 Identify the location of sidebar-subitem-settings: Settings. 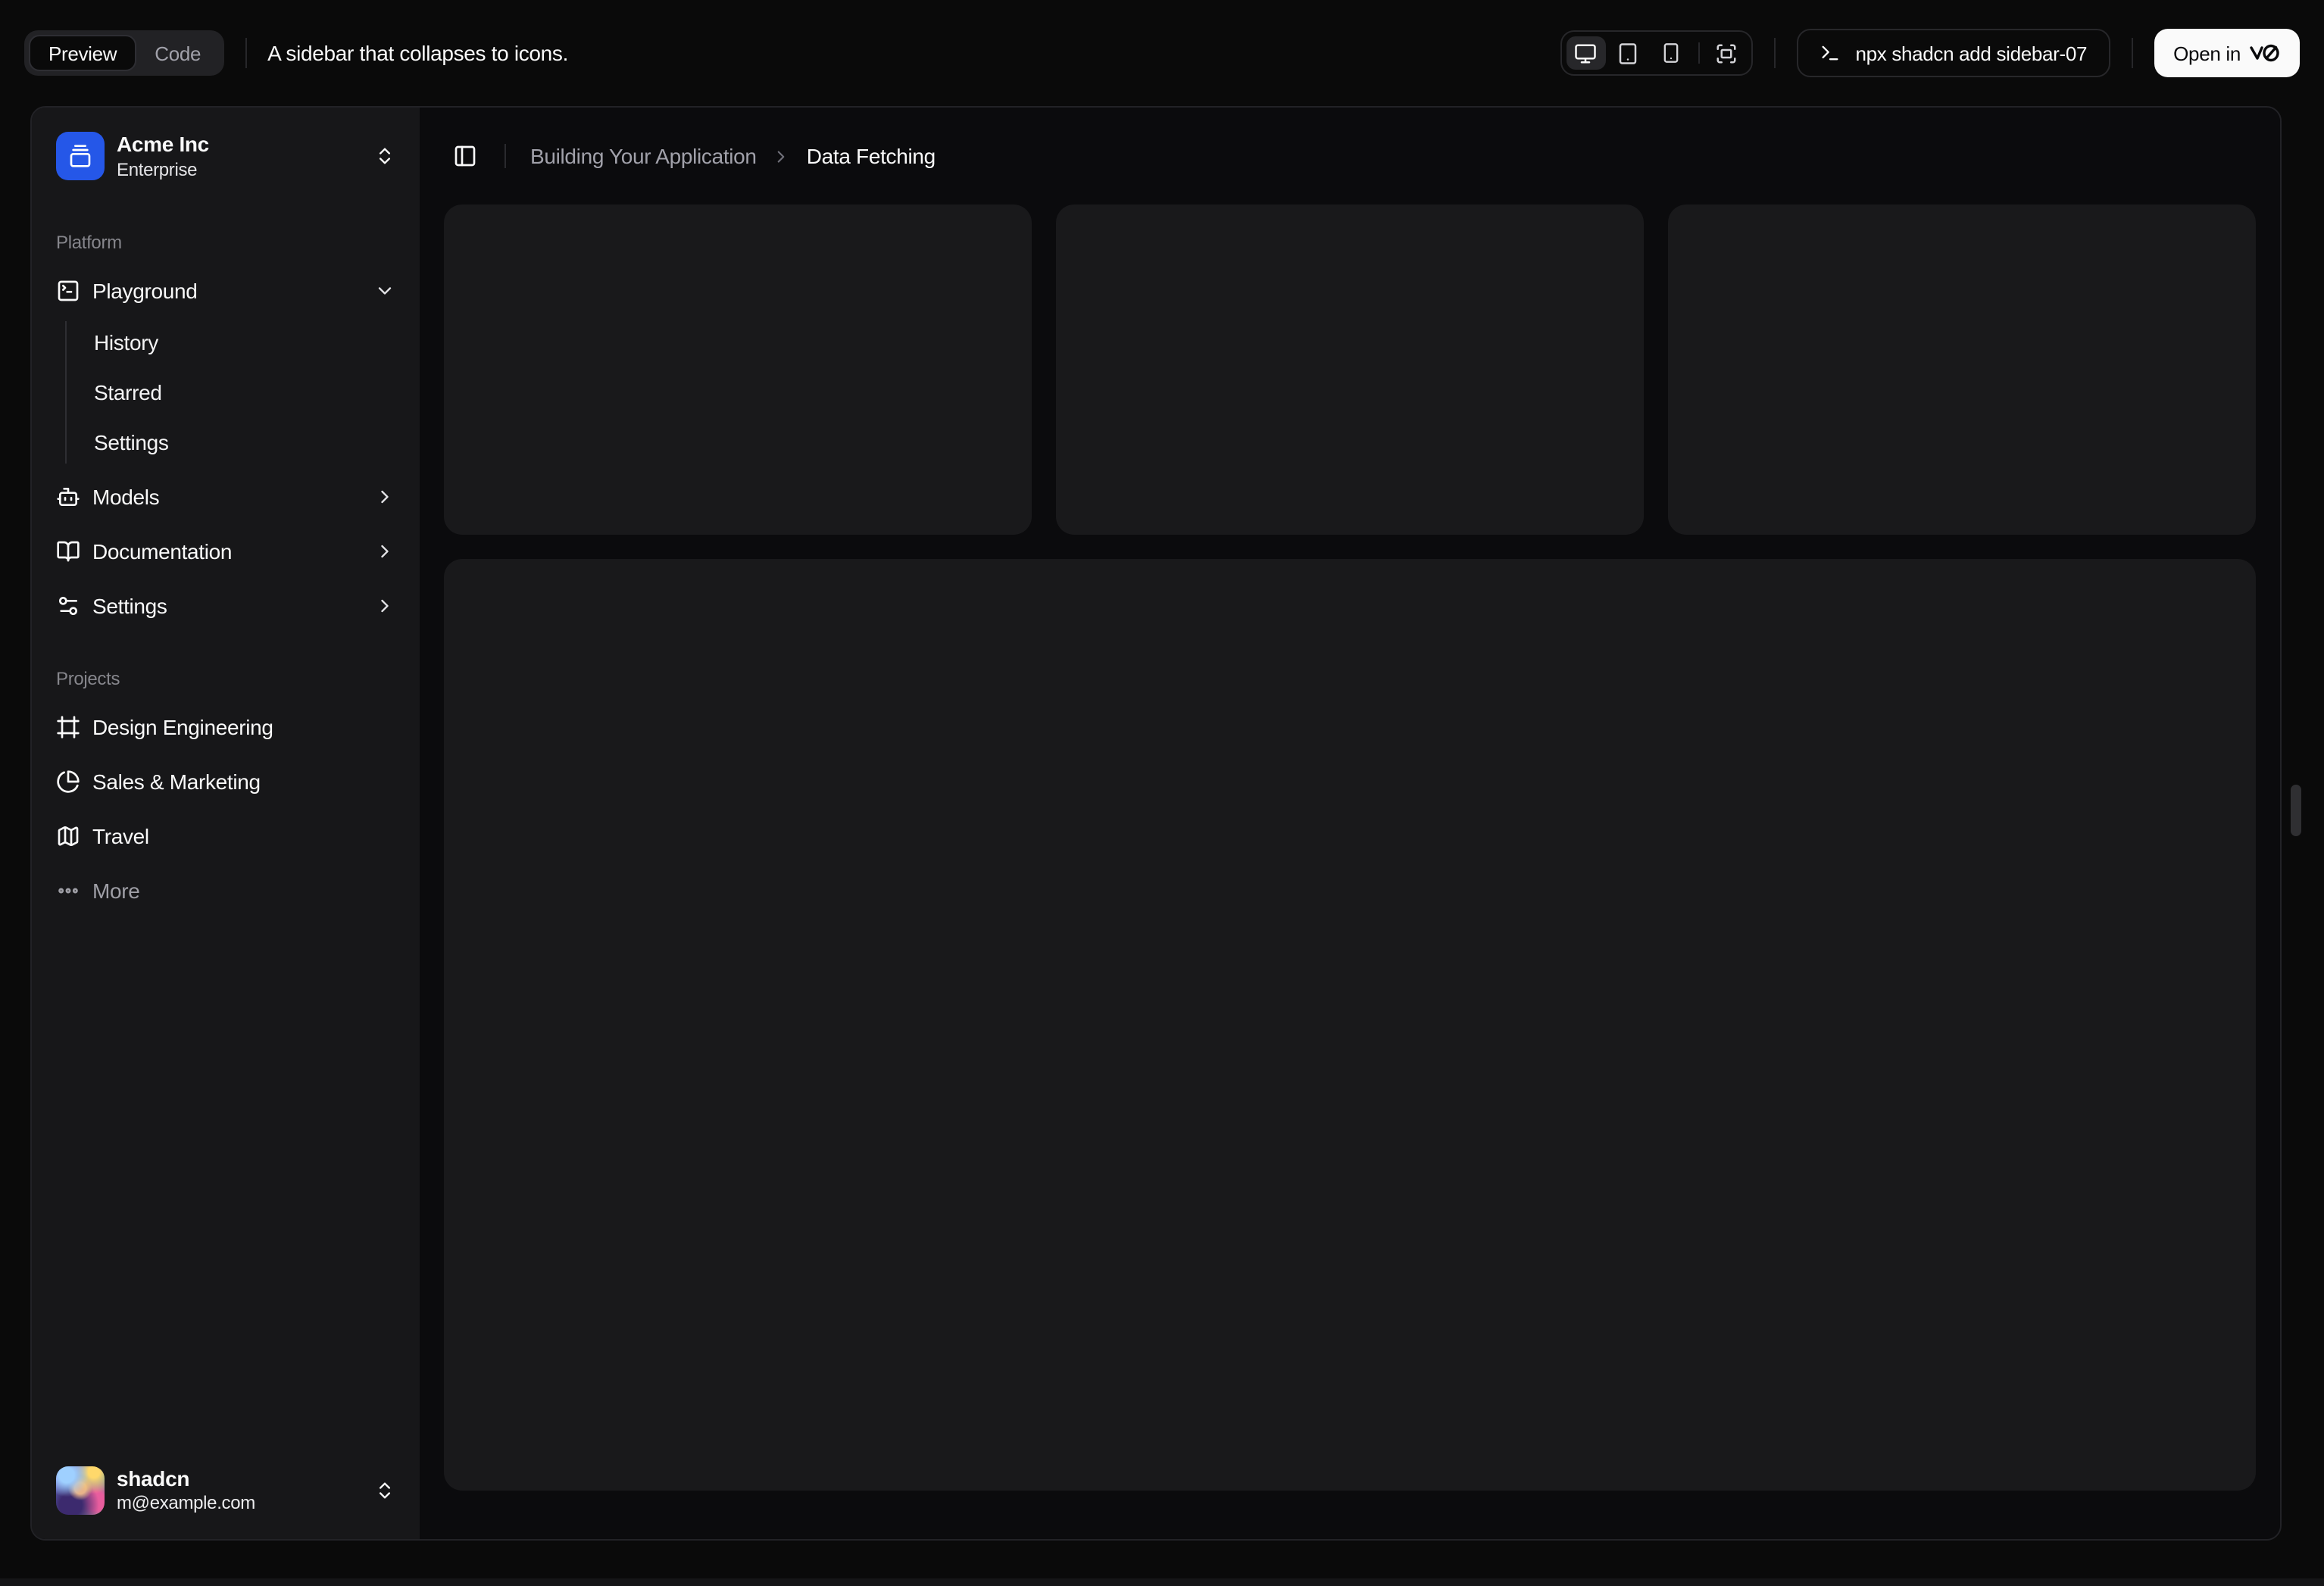
(245, 441).